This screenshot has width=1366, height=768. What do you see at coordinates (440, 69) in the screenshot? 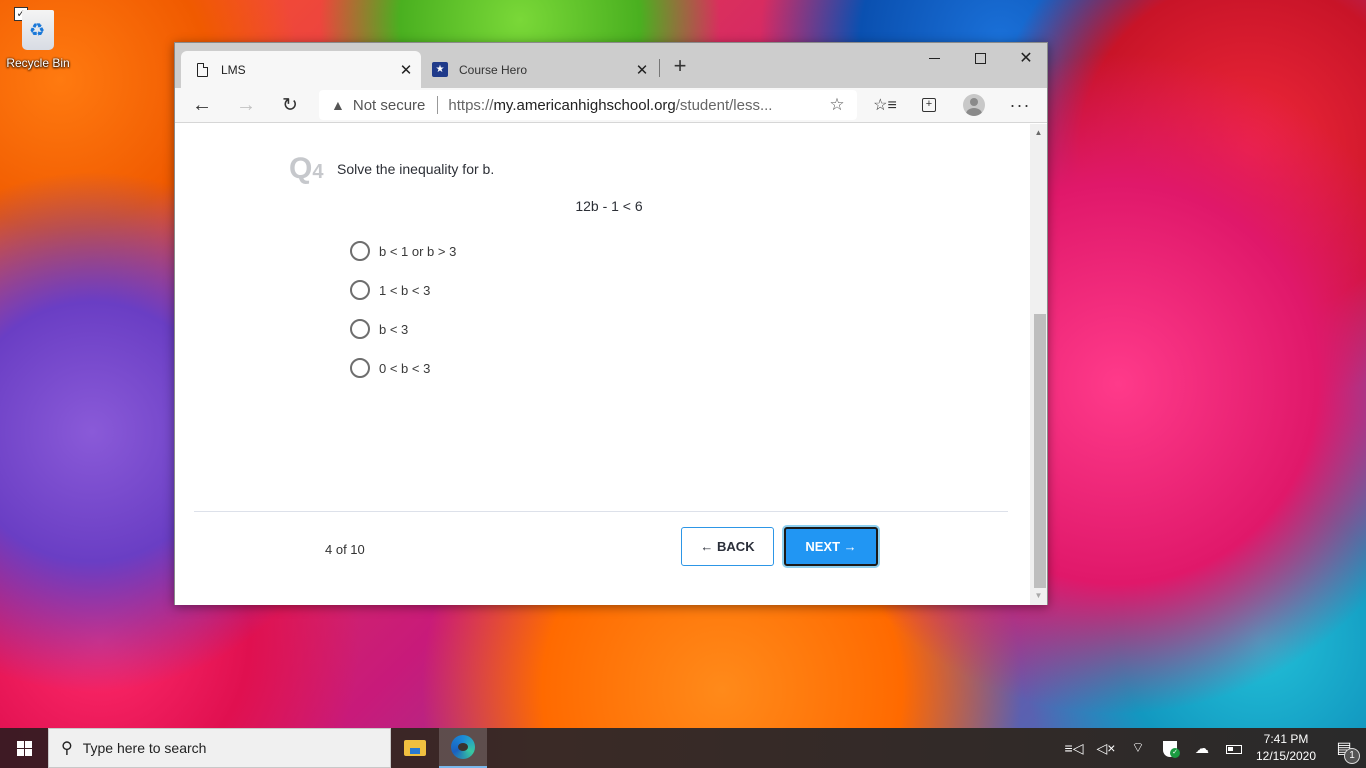
I see `course-hero-icon: ★` at bounding box center [440, 69].